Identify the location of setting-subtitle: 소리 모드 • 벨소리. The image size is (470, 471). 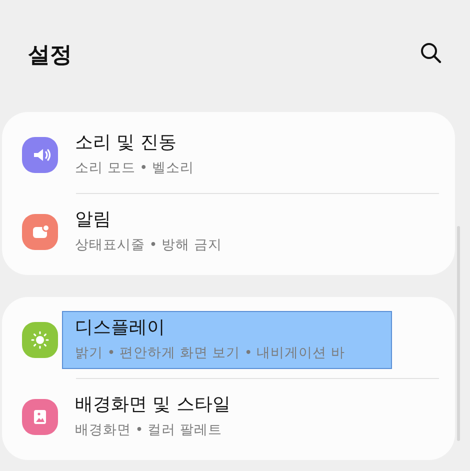
(135, 168).